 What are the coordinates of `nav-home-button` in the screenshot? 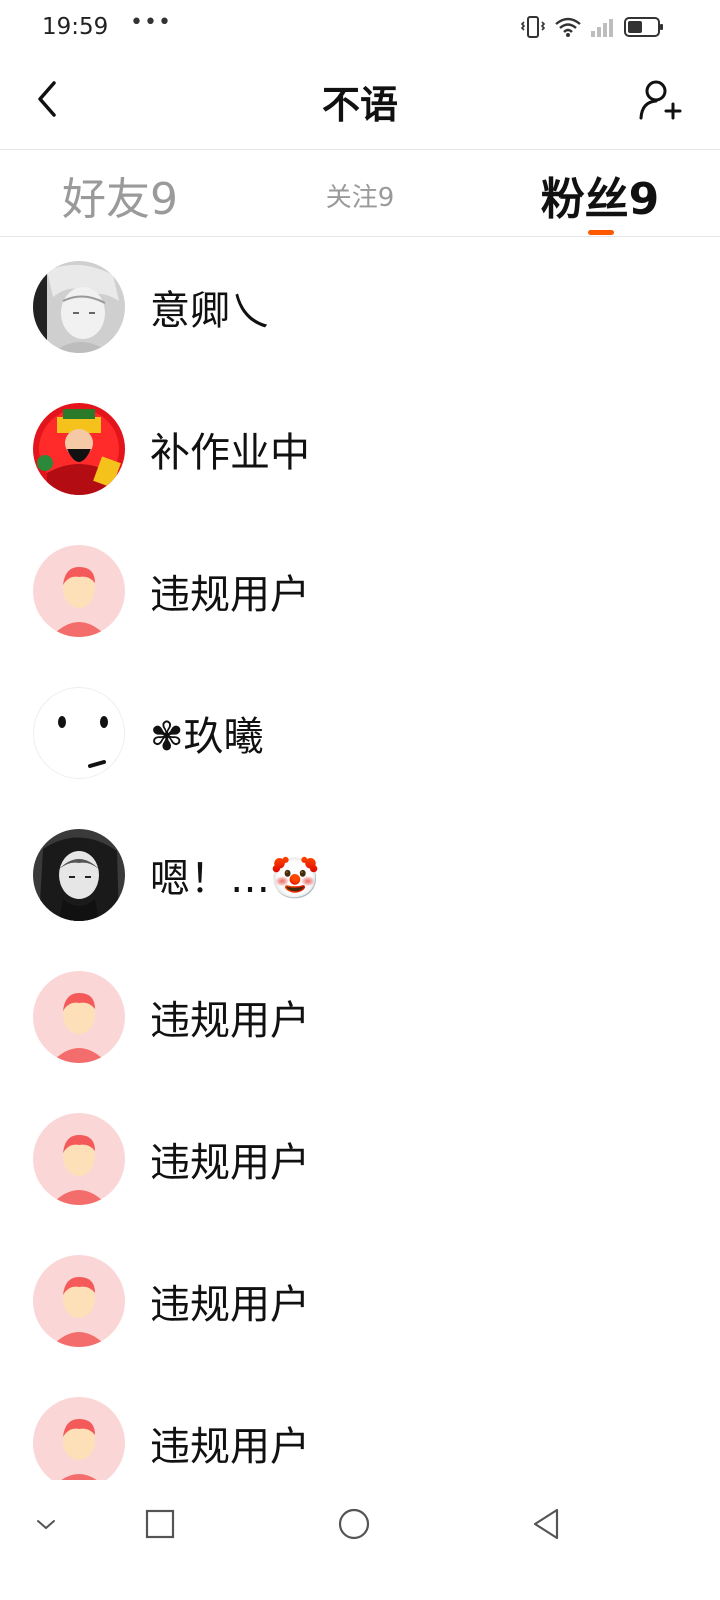 It's located at (354, 1526).